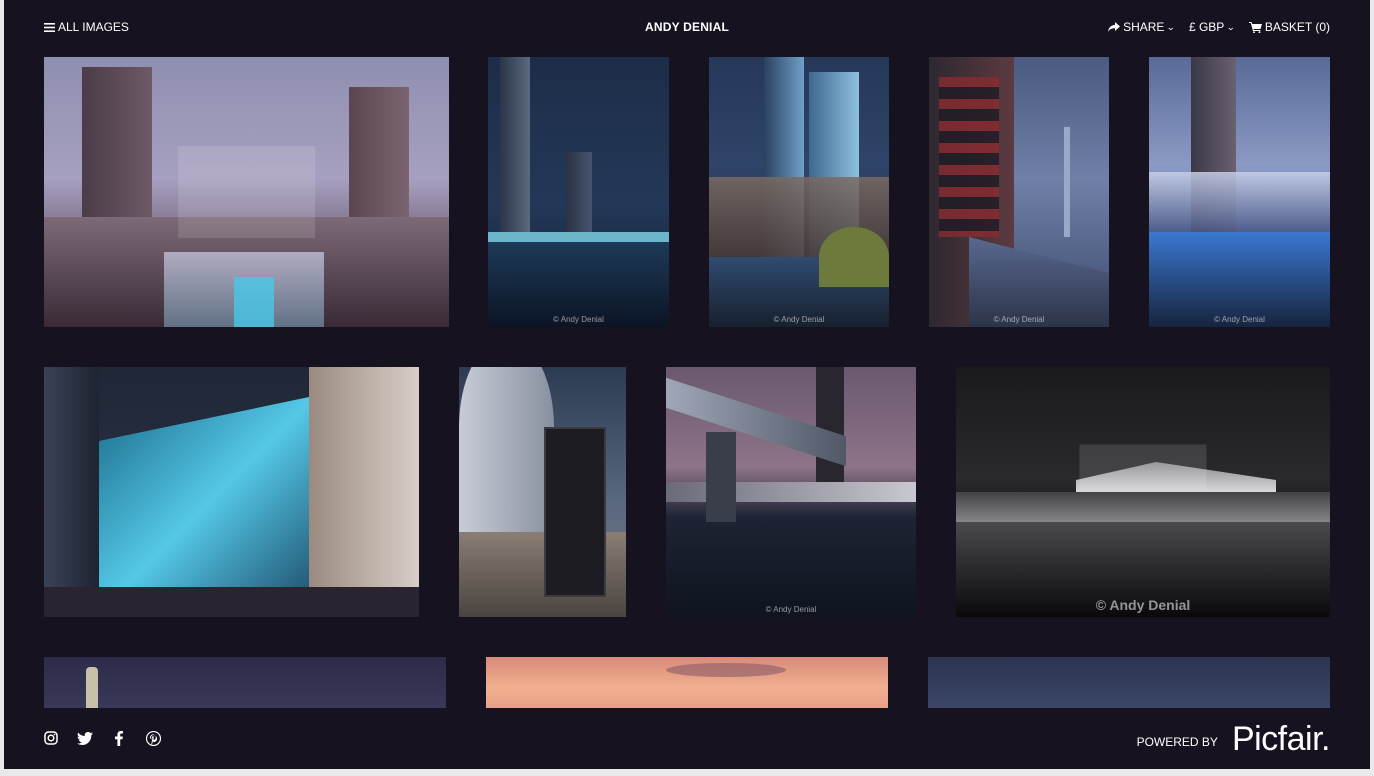  Describe the element at coordinates (687, 738) in the screenshot. I see `footer: POWERED BY Picfair.` at that location.